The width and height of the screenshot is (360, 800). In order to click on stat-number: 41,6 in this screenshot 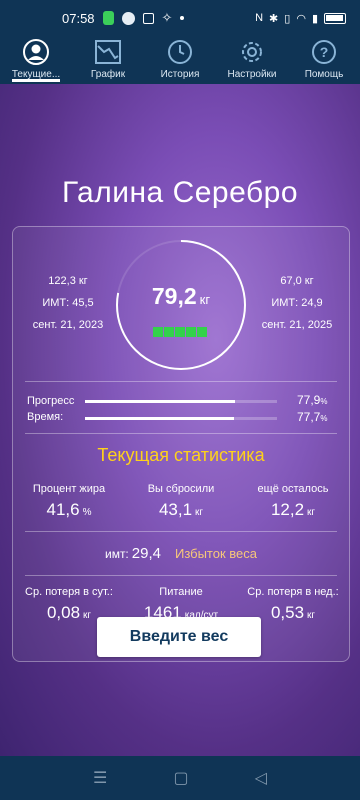, I will do `click(63, 509)`.